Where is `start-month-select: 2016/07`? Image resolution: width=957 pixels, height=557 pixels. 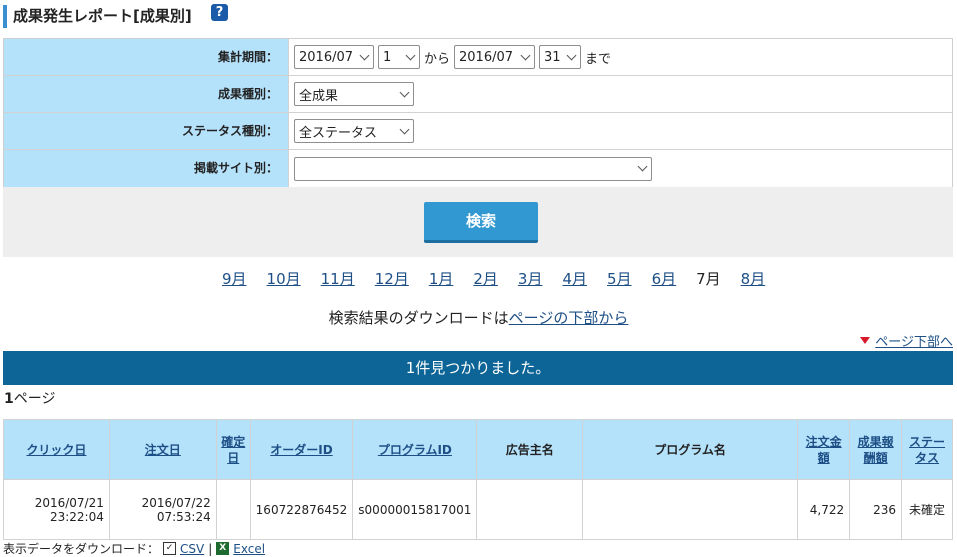 start-month-select: 2016/07 is located at coordinates (334, 57).